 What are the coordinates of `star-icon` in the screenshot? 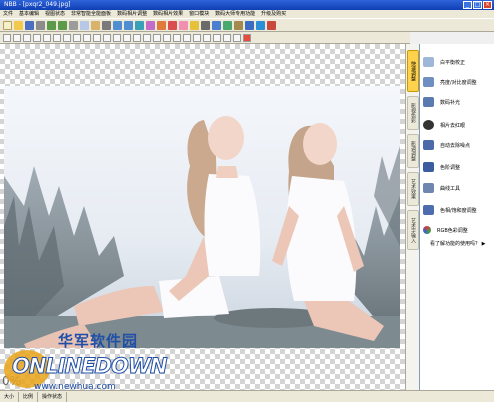 It's located at (217, 37).